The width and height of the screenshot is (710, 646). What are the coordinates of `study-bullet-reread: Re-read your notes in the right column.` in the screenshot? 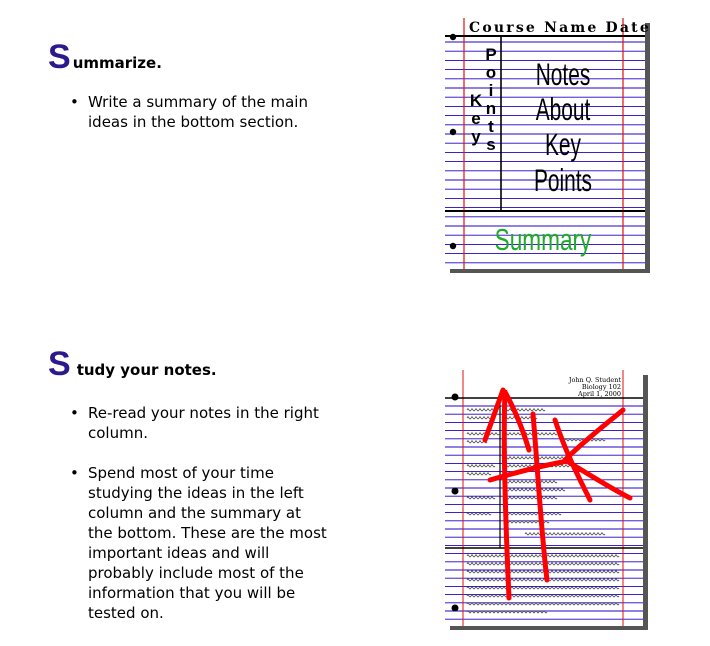 It's located at (199, 423).